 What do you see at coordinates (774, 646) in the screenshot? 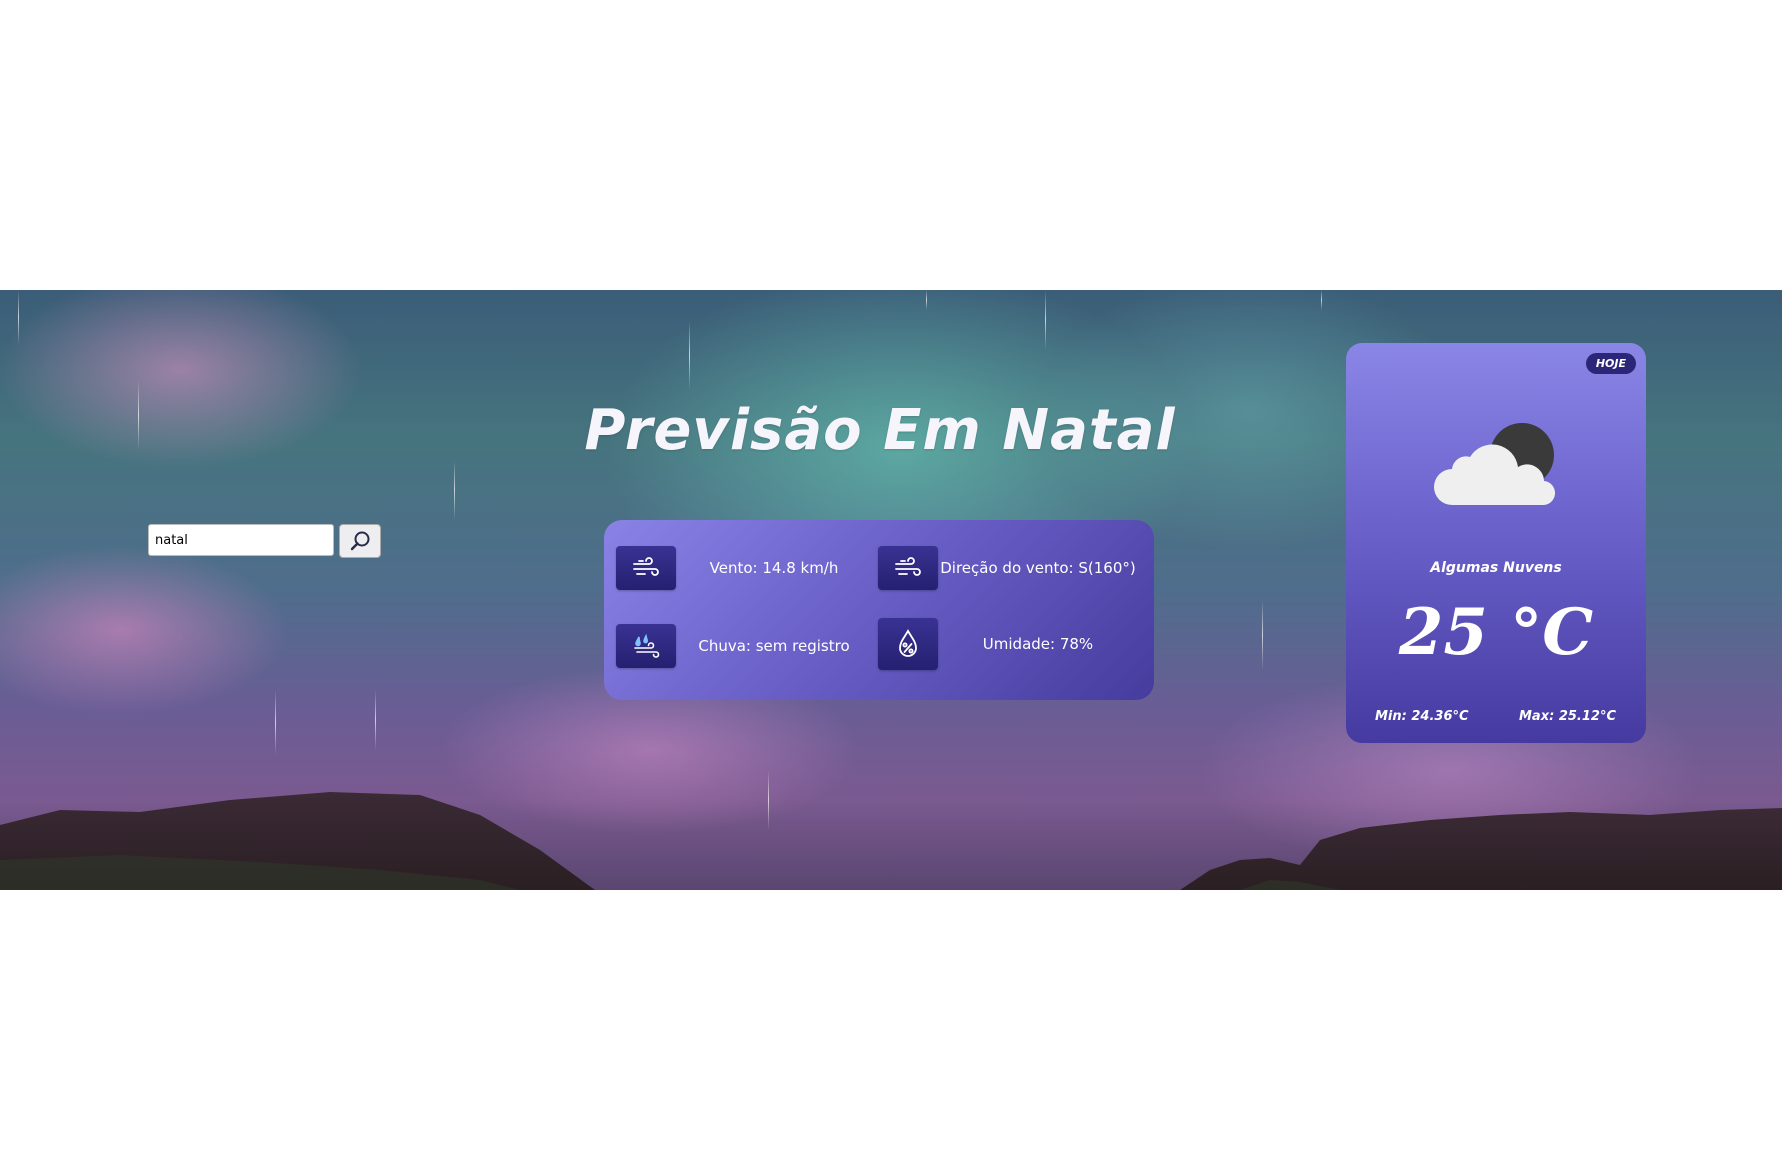
I see `rain-text: Chuva: sem registro` at bounding box center [774, 646].